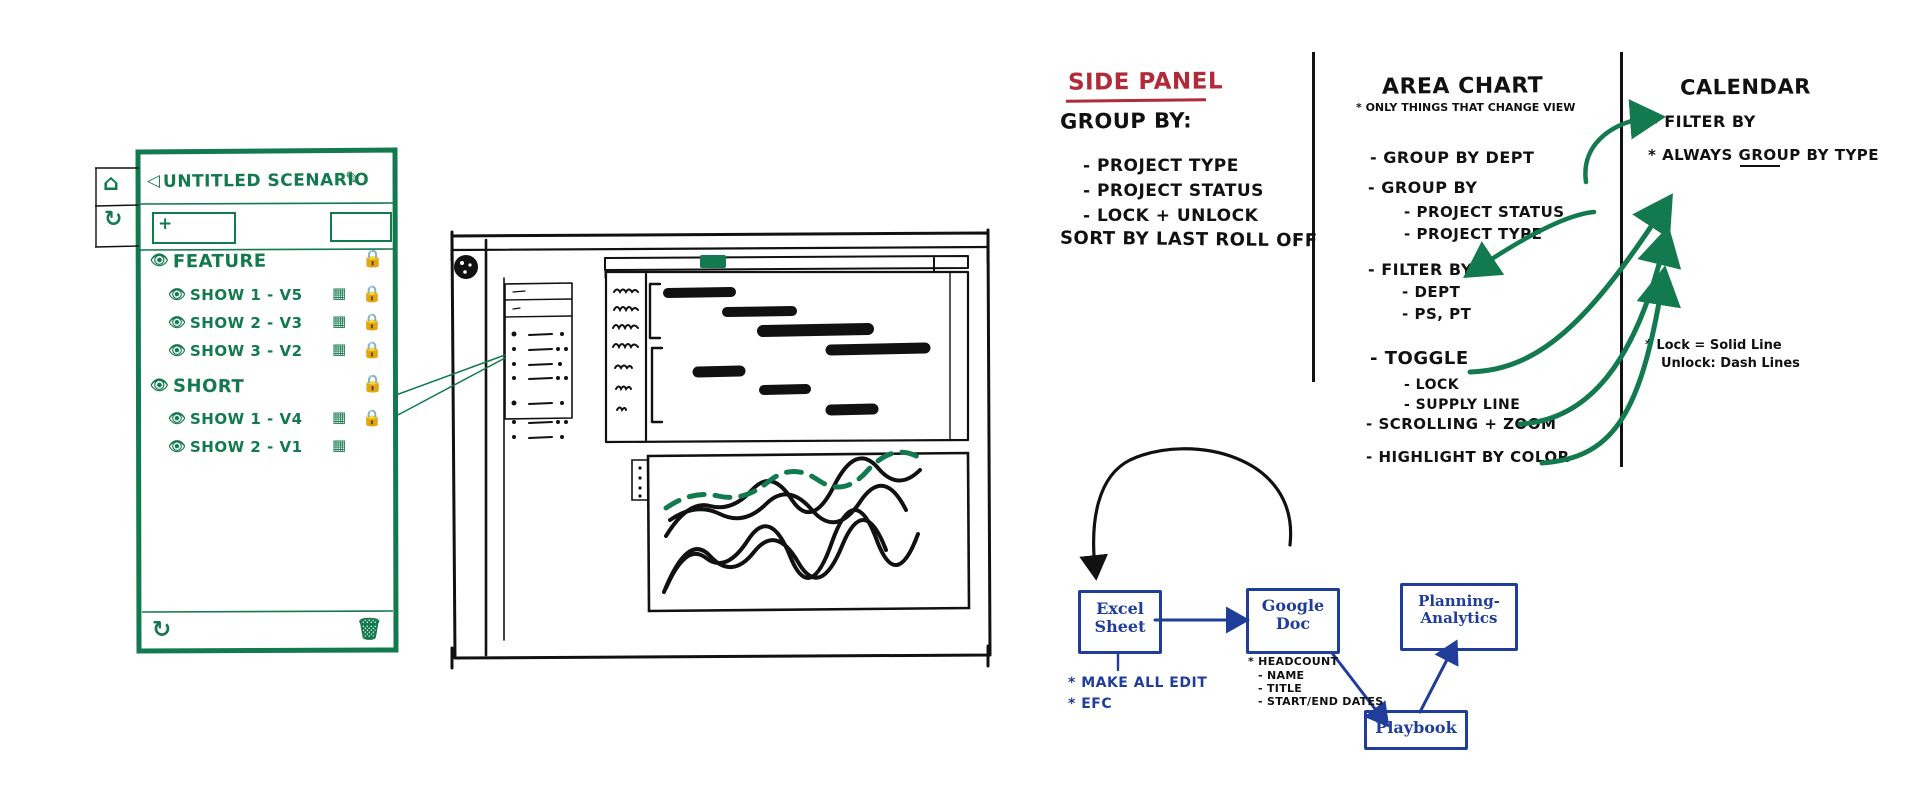  I want to click on gdoc-note: - START/END DATES, so click(1321, 701).